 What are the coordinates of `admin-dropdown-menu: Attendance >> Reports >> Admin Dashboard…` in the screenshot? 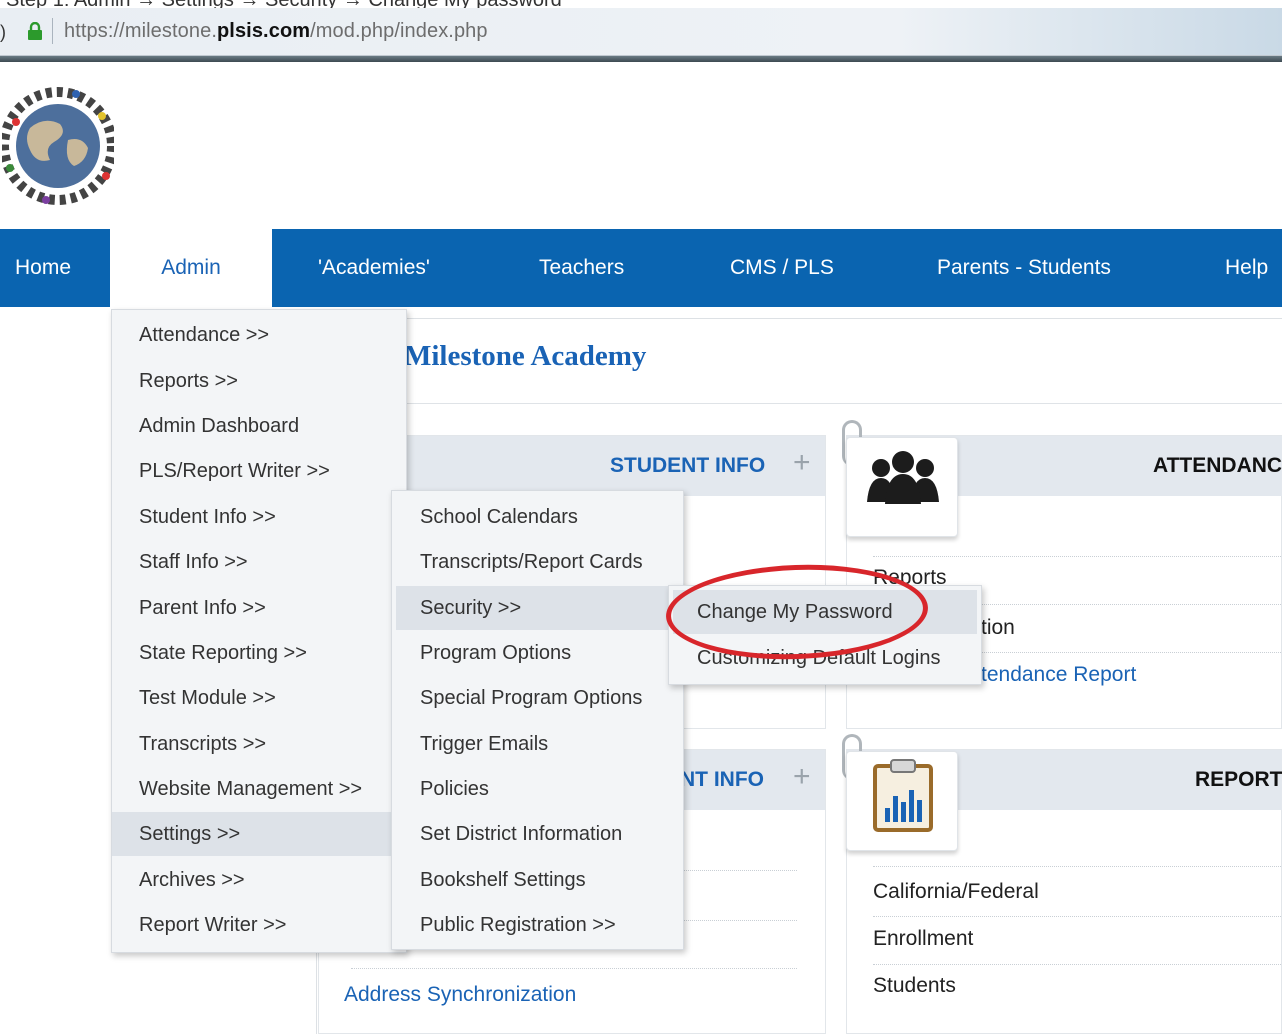 It's located at (259, 631).